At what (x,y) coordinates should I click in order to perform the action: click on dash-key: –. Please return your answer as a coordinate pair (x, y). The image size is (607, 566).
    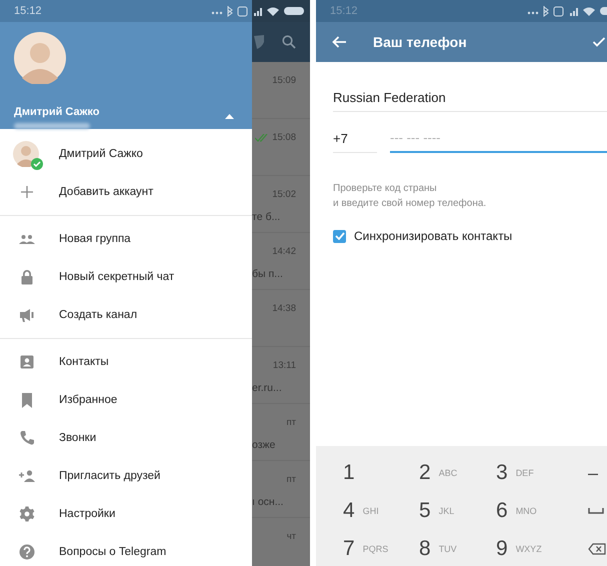
    Looking at the image, I should click on (593, 473).